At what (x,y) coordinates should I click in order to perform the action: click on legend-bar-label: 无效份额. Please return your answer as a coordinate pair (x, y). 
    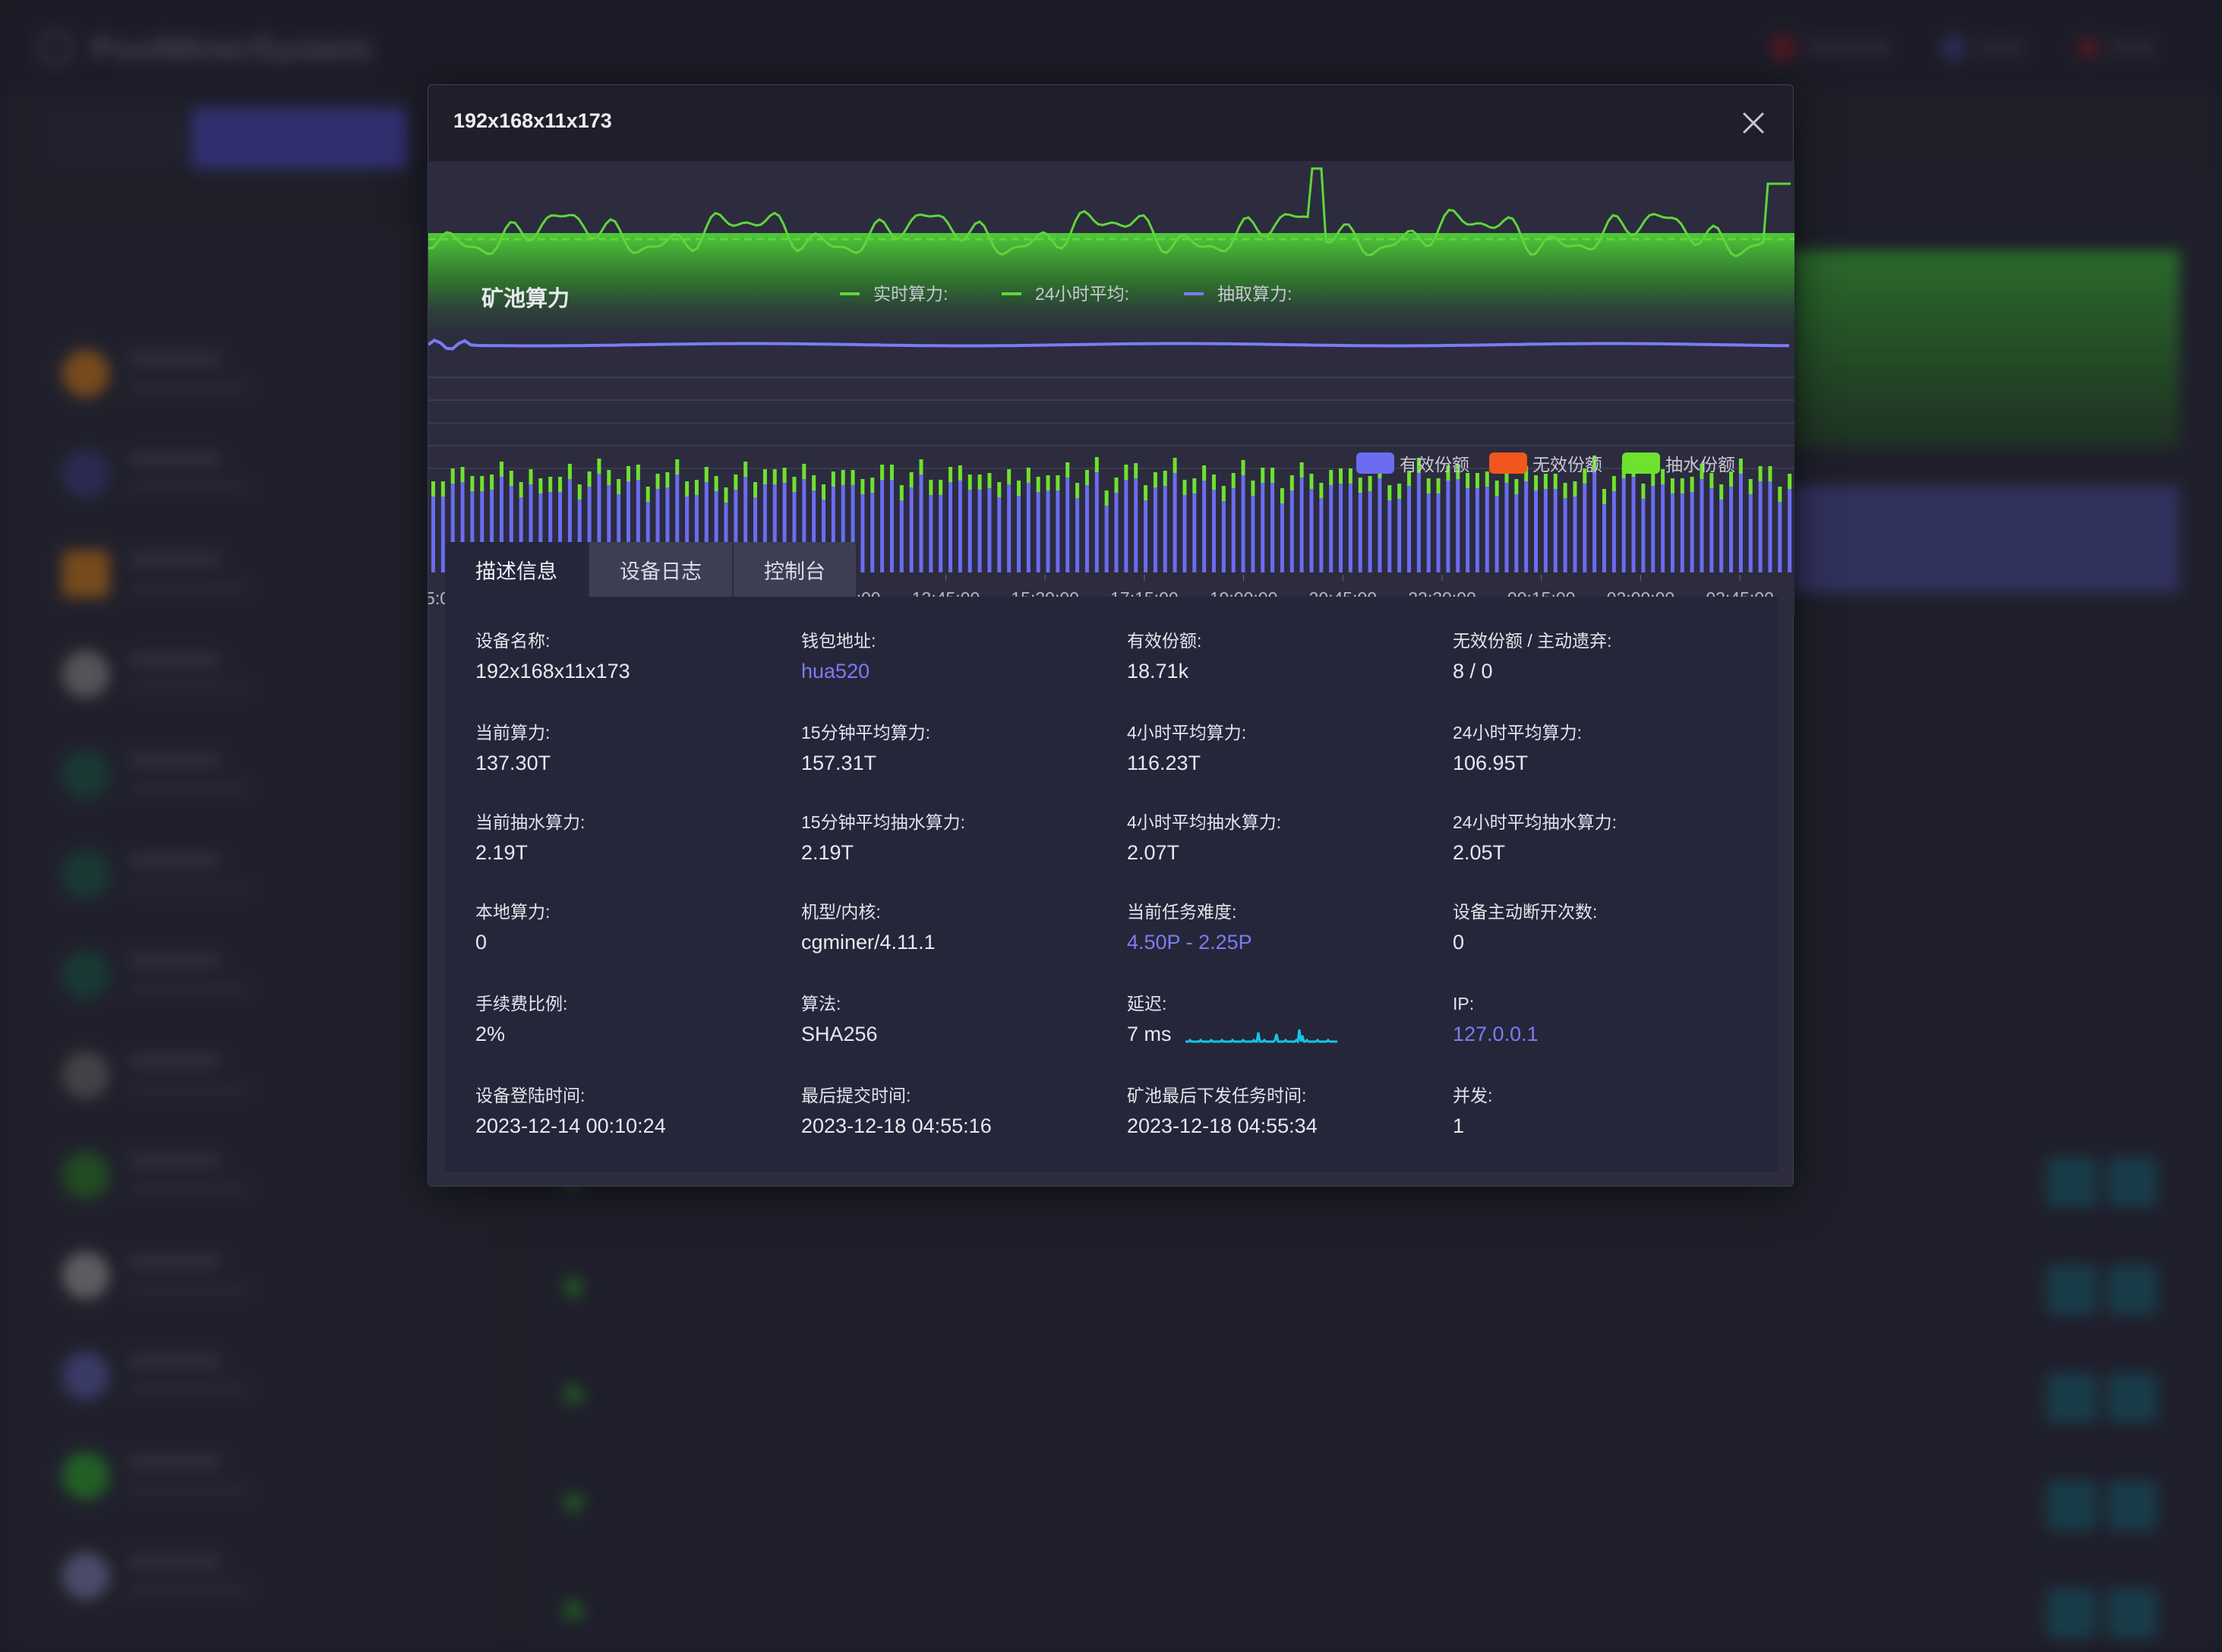
    Looking at the image, I should click on (1567, 464).